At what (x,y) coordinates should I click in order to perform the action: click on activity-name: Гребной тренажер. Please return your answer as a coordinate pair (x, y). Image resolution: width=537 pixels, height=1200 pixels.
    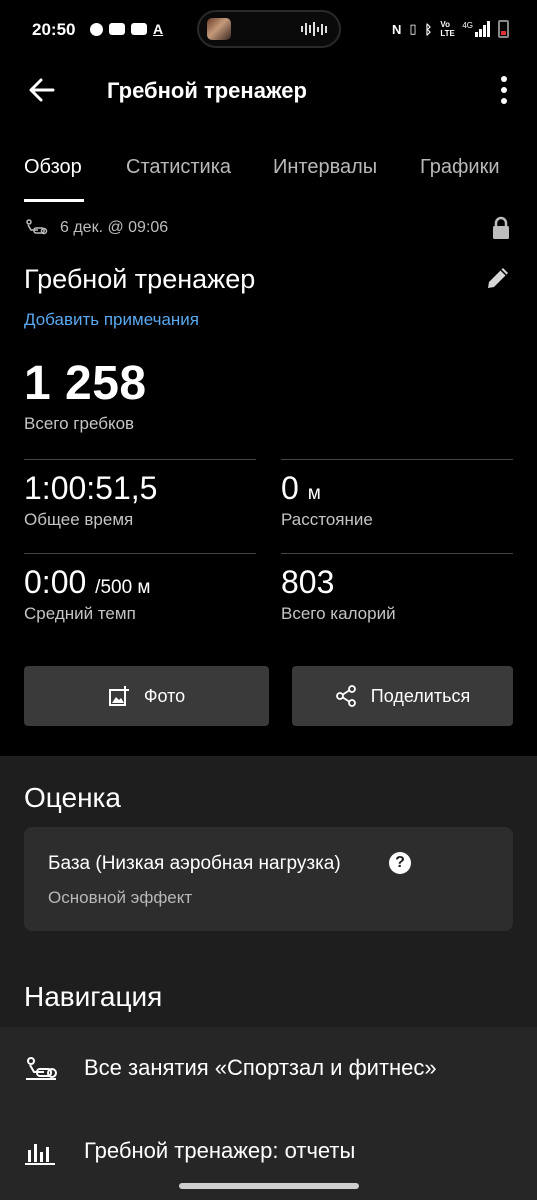
    Looking at the image, I should click on (140, 279).